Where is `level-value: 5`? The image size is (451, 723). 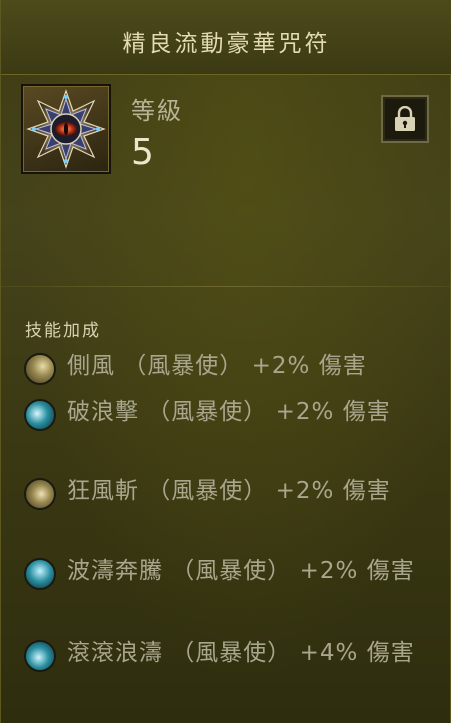 level-value: 5 is located at coordinates (142, 152).